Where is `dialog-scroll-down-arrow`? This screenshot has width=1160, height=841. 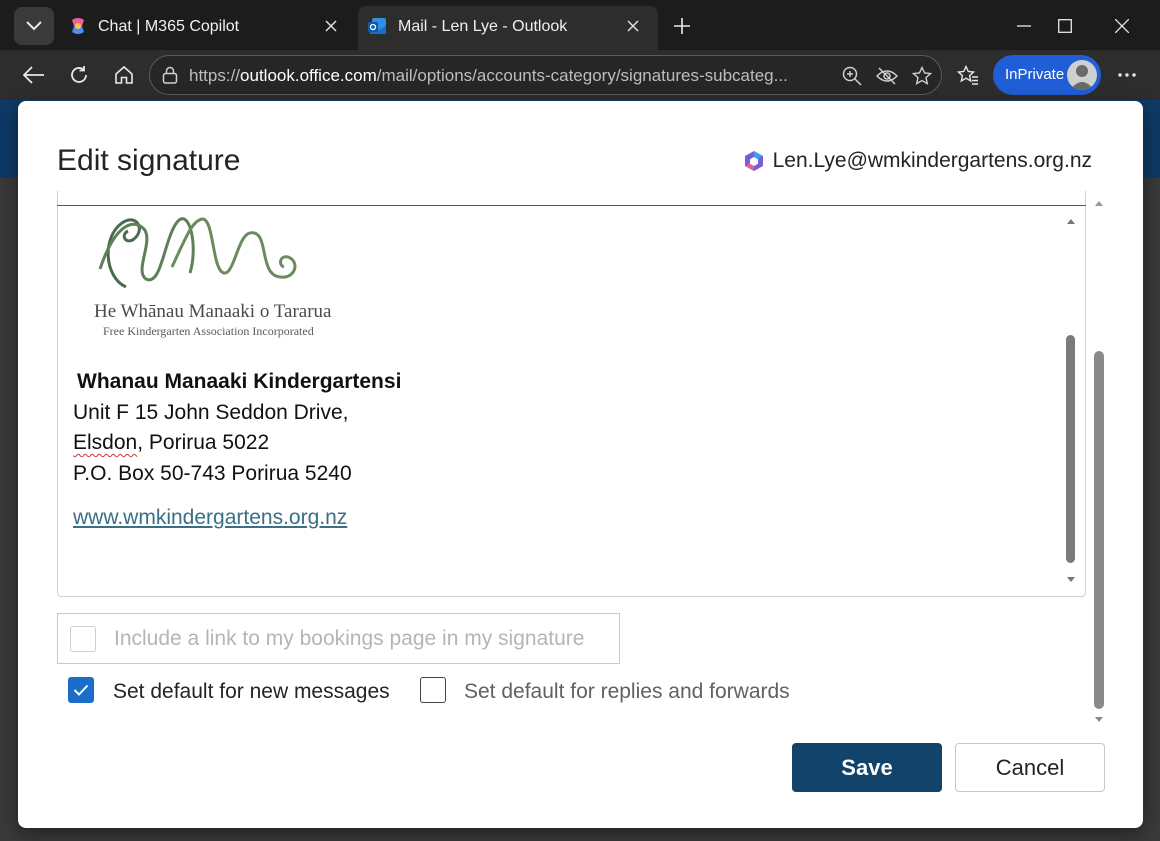
dialog-scroll-down-arrow is located at coordinates (1099, 720).